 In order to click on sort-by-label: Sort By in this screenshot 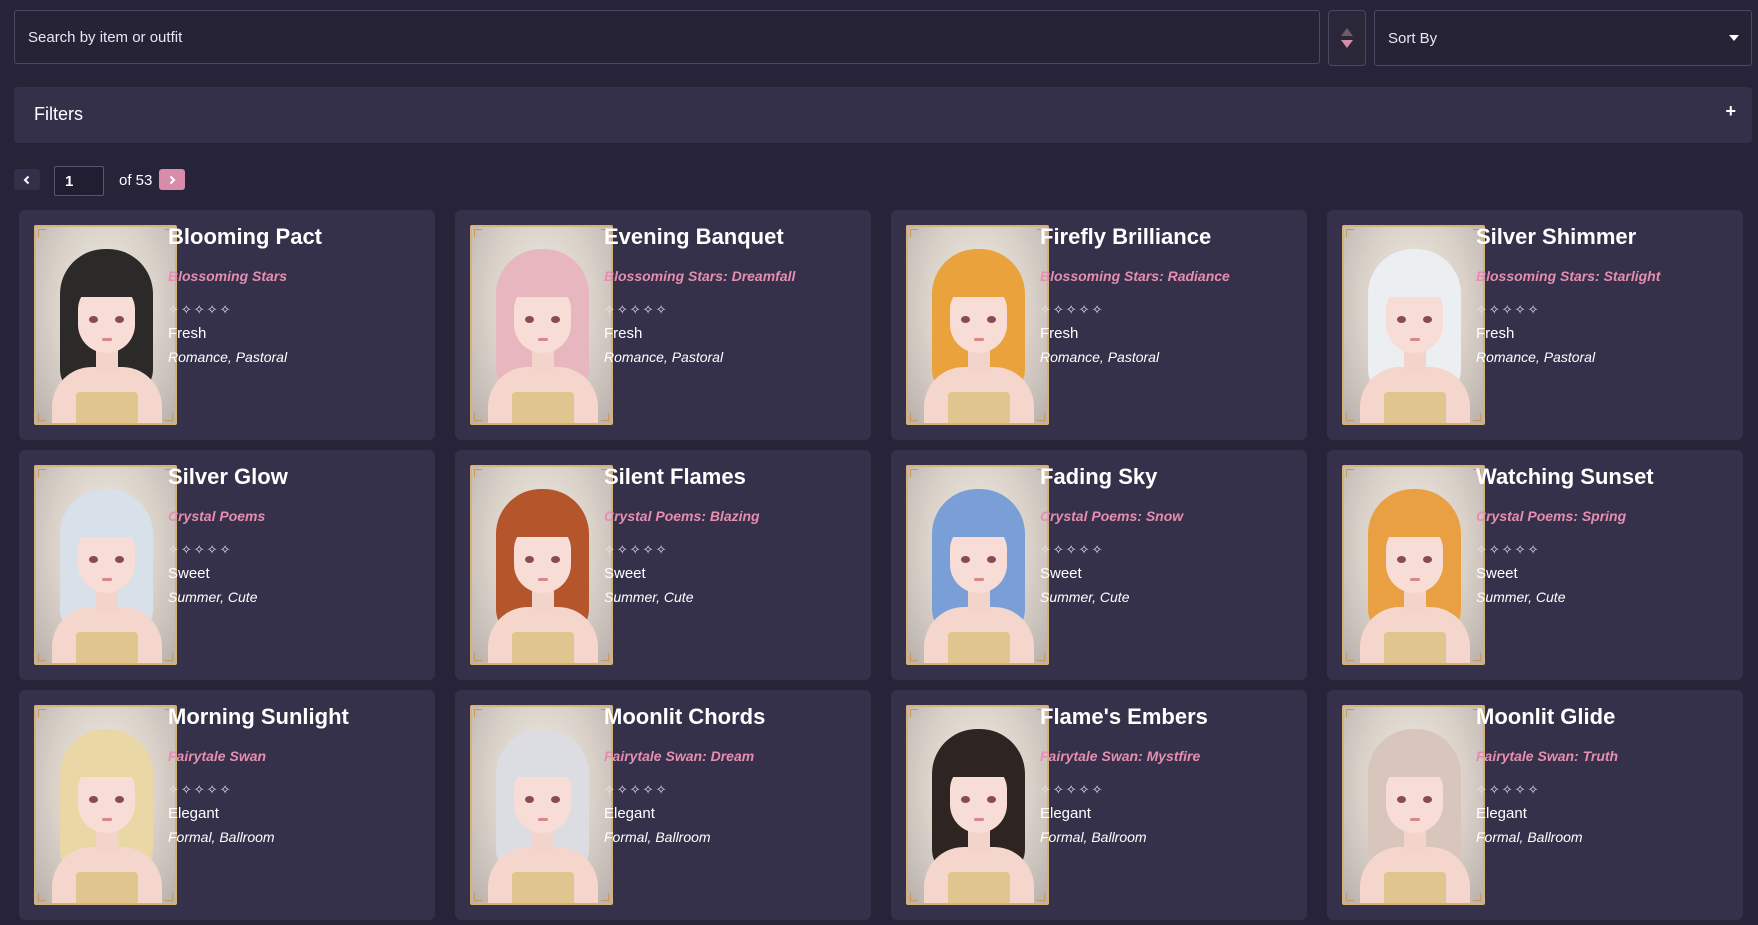, I will do `click(1413, 38)`.